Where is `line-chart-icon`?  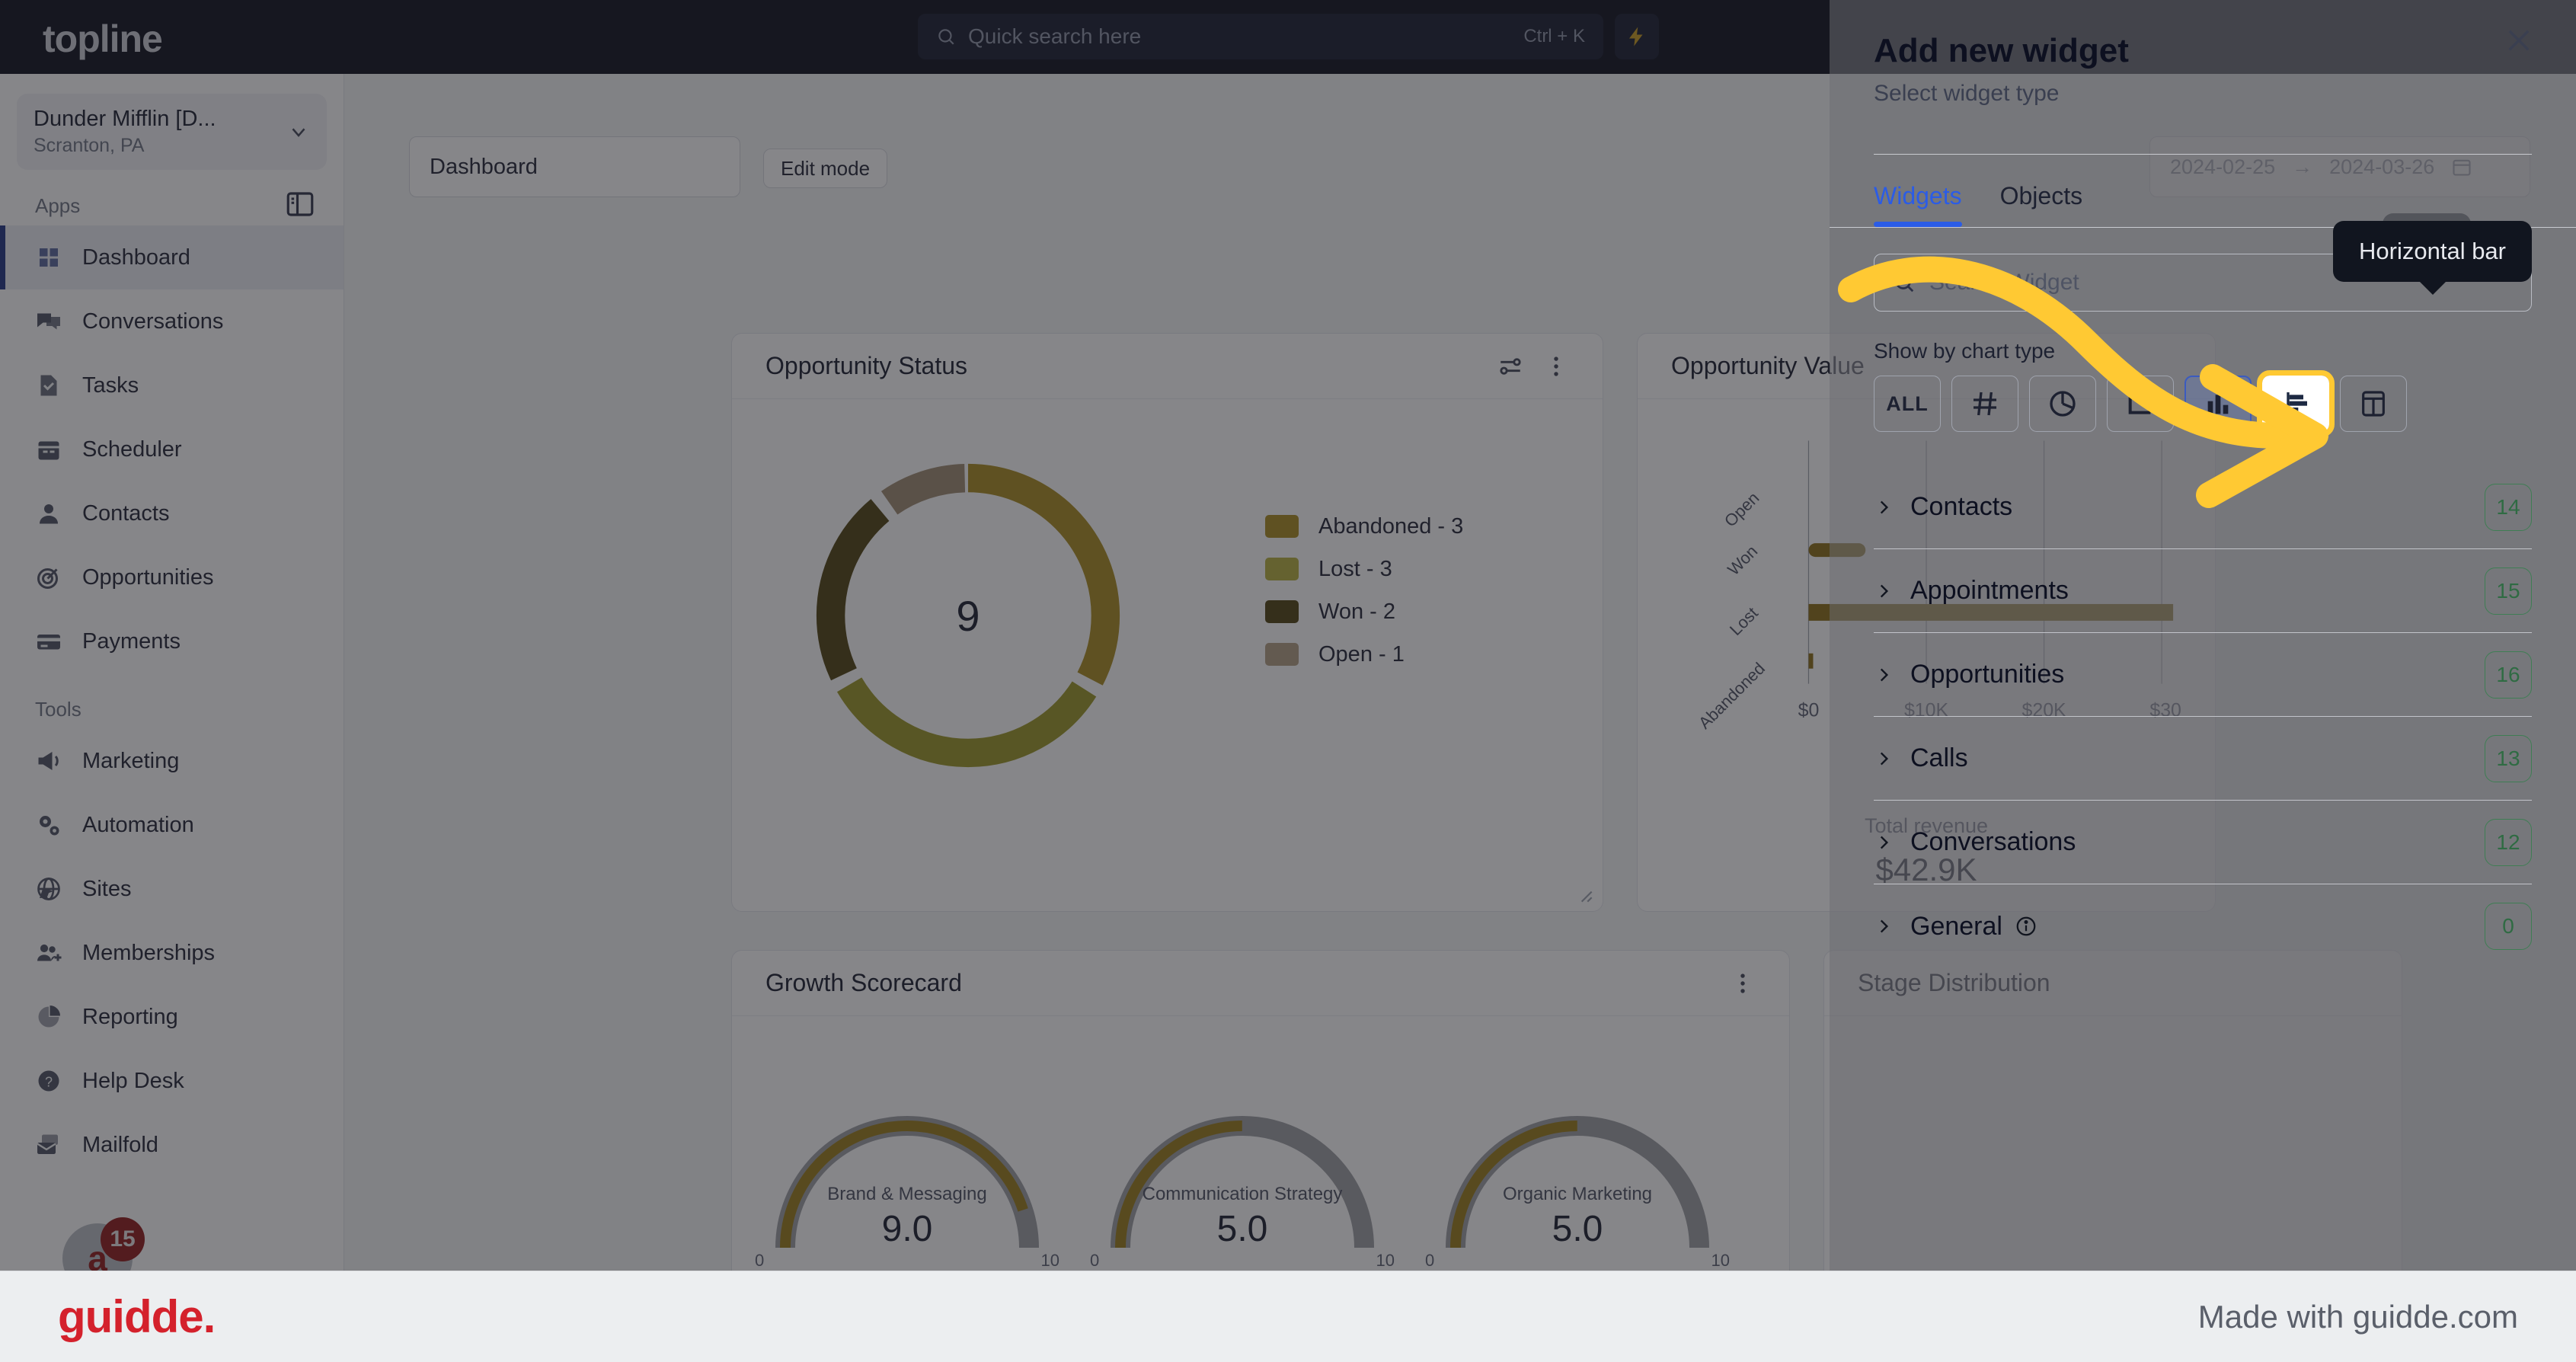
line-chart-icon is located at coordinates (2139, 403).